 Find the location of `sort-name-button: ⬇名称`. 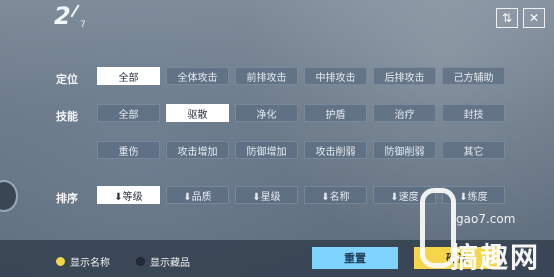

sort-name-button: ⬇名称 is located at coordinates (335, 195).